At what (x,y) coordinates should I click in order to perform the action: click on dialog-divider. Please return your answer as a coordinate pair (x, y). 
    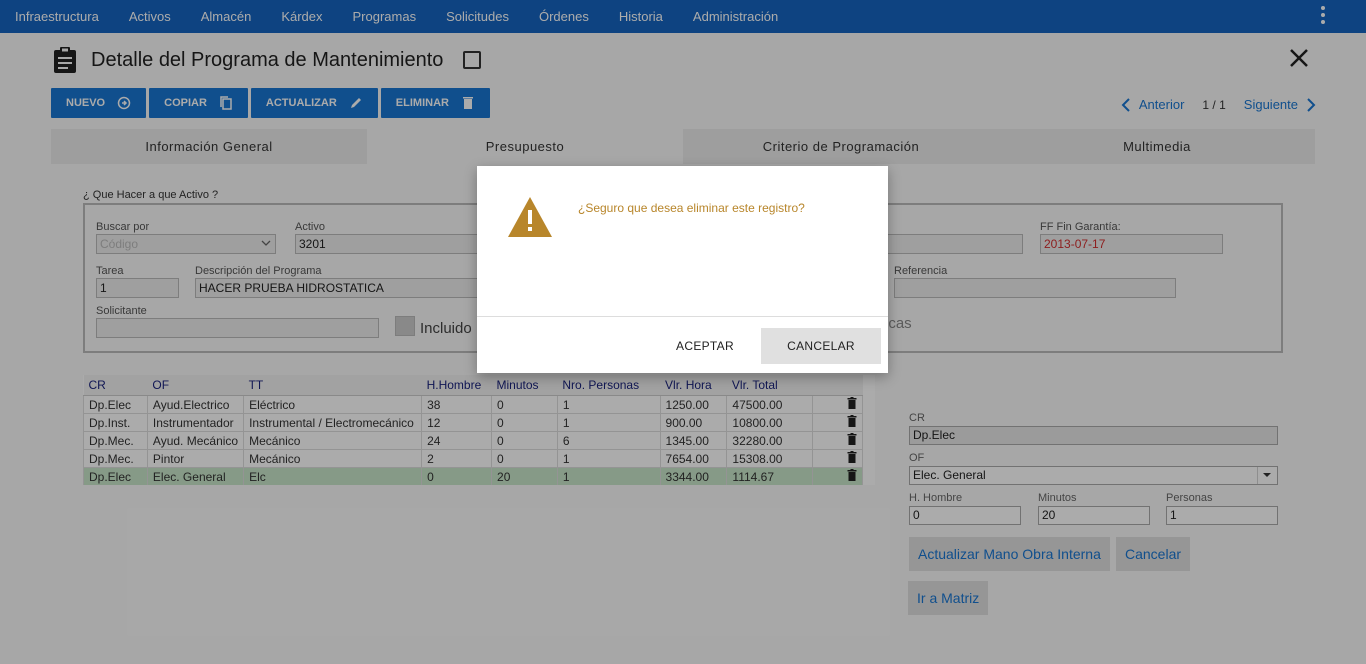
    Looking at the image, I should click on (682, 316).